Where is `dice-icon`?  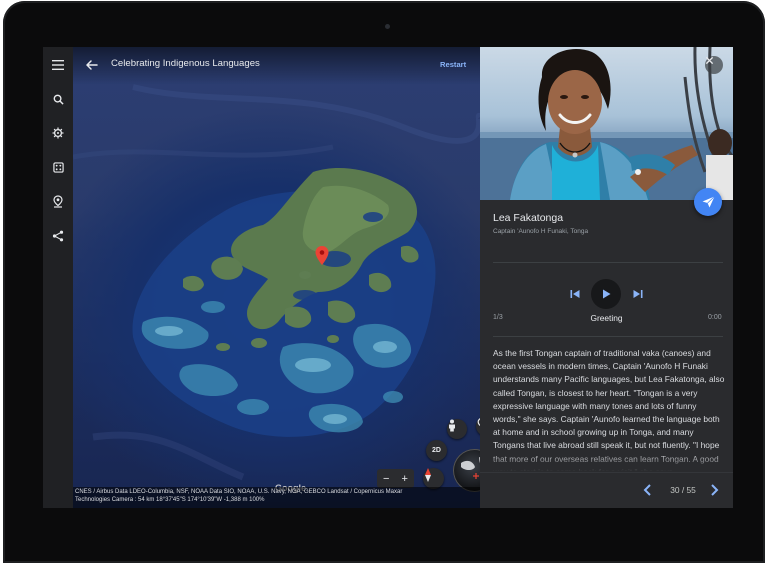
dice-icon is located at coordinates (58, 167).